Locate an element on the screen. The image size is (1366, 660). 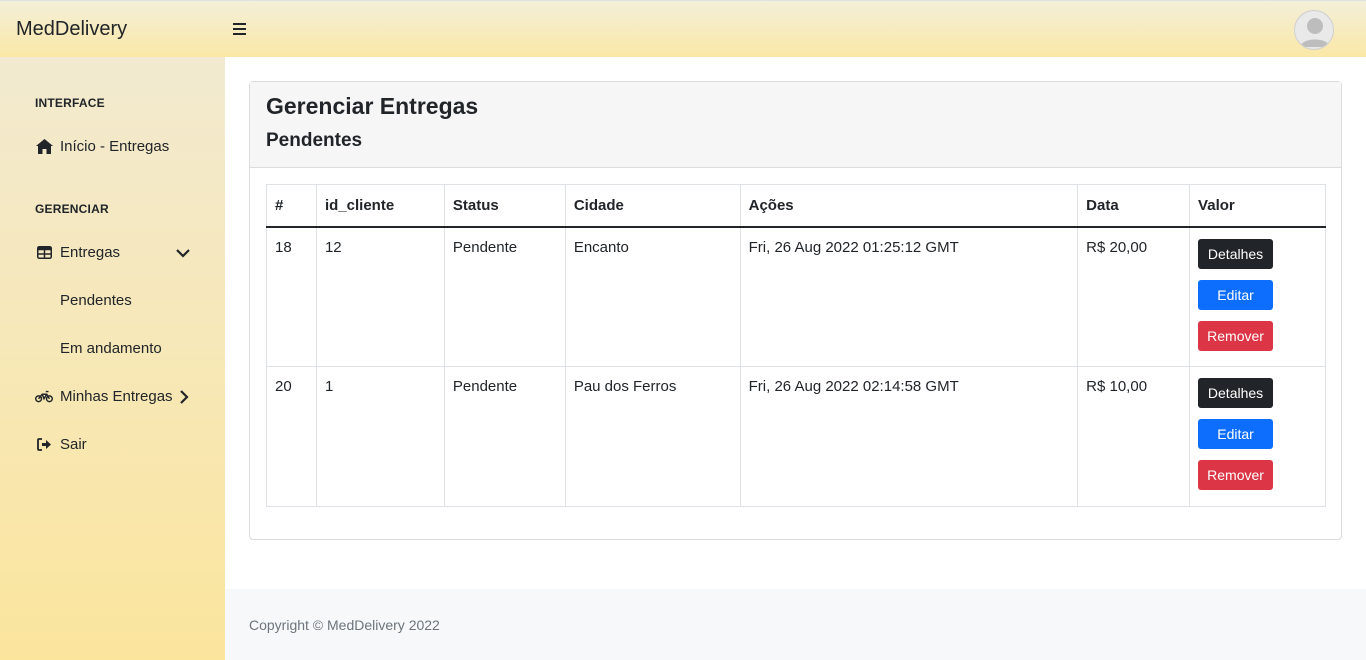
motorcycle-icon is located at coordinates (44, 396).